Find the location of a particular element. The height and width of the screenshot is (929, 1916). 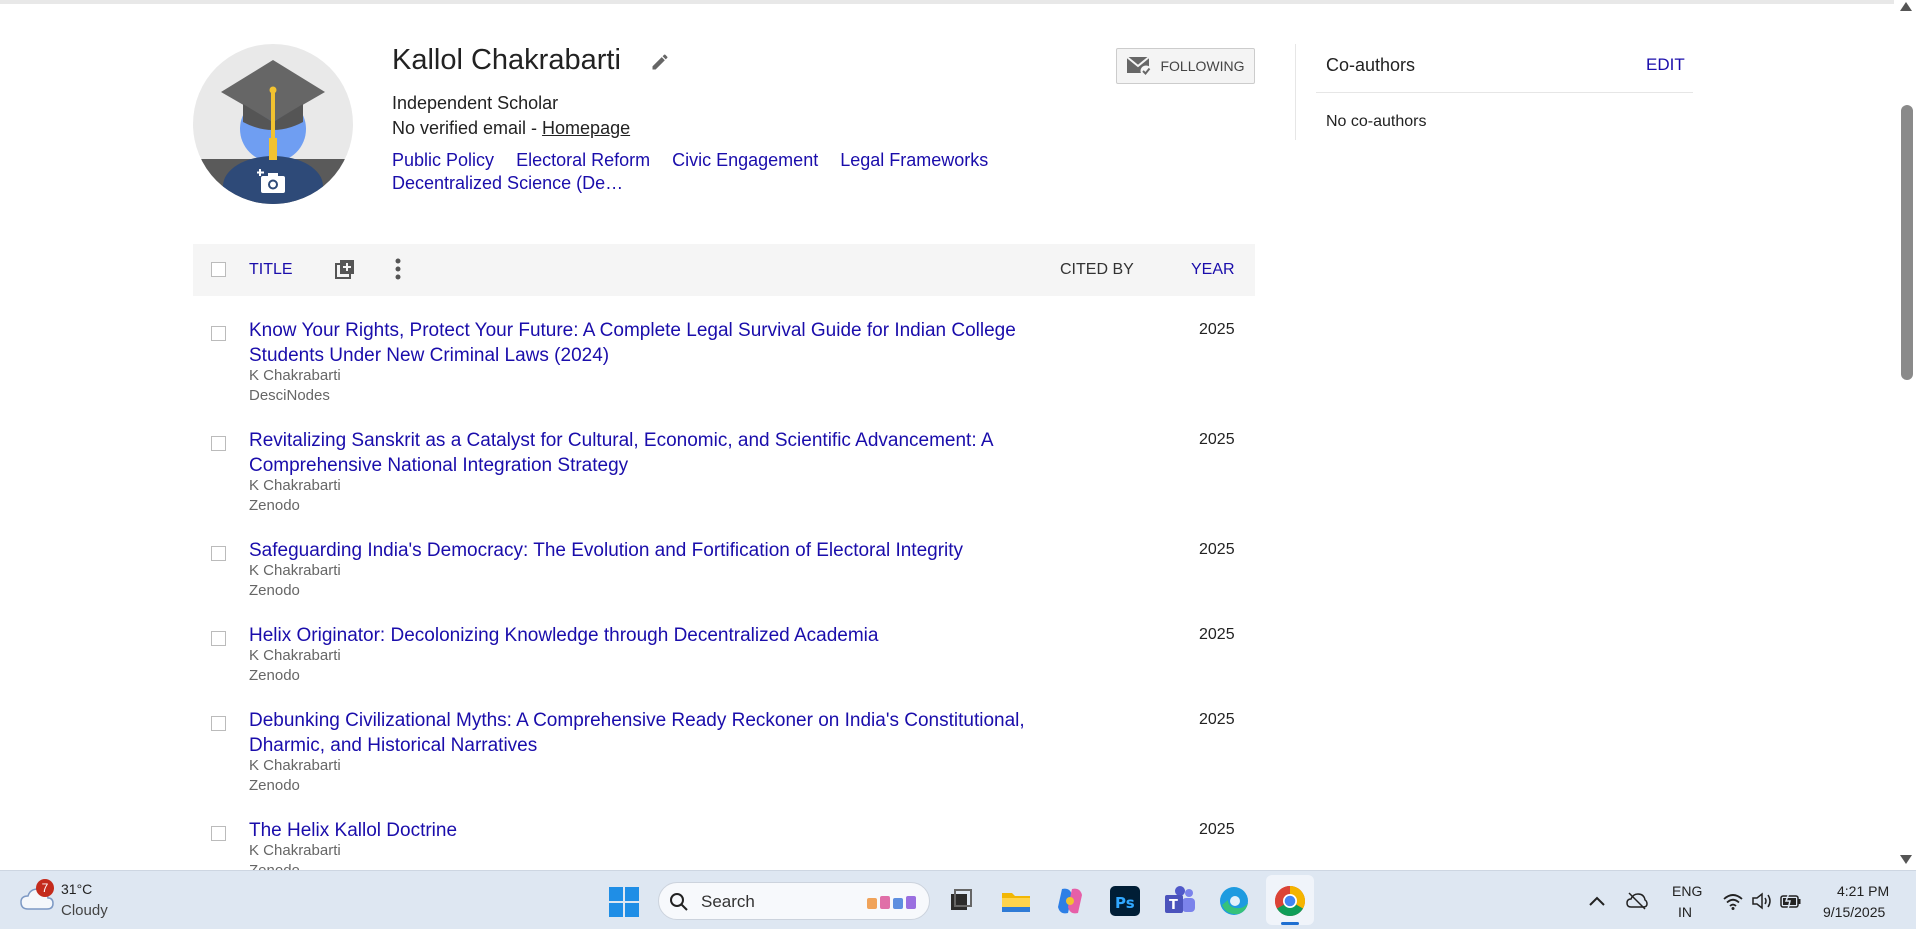

article-title-link: The Helix Kallol Doctrine is located at coordinates (649, 830).